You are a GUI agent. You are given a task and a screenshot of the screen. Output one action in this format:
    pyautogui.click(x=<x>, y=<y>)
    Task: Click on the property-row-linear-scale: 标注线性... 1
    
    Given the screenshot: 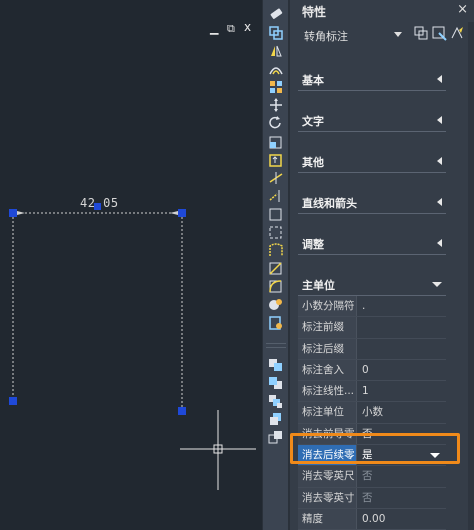 What is the action you would take?
    pyautogui.click(x=372, y=392)
    